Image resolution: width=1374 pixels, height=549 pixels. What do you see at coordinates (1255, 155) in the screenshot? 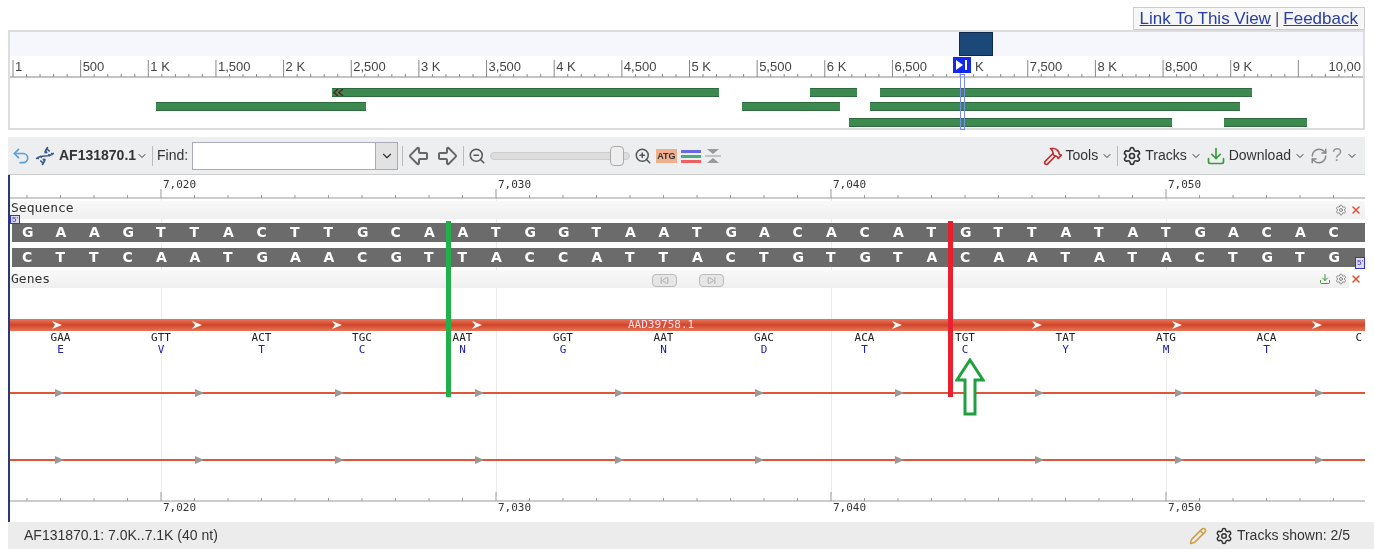
I see `toolbar-menu: Download` at bounding box center [1255, 155].